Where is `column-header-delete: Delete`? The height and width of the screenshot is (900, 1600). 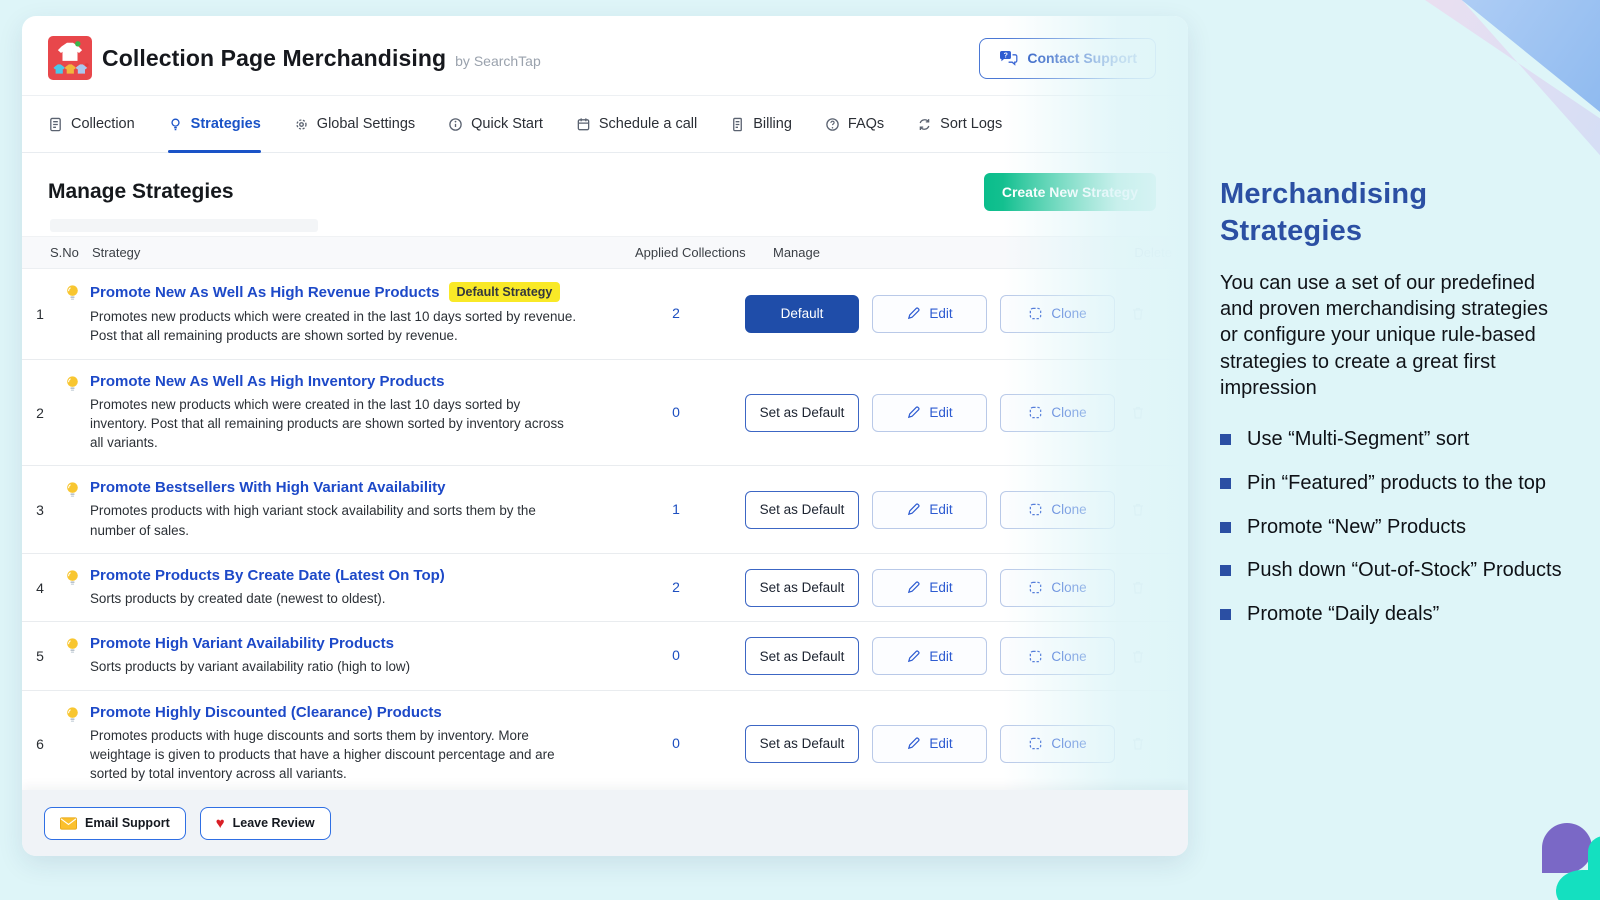 column-header-delete: Delete is located at coordinates (1153, 252).